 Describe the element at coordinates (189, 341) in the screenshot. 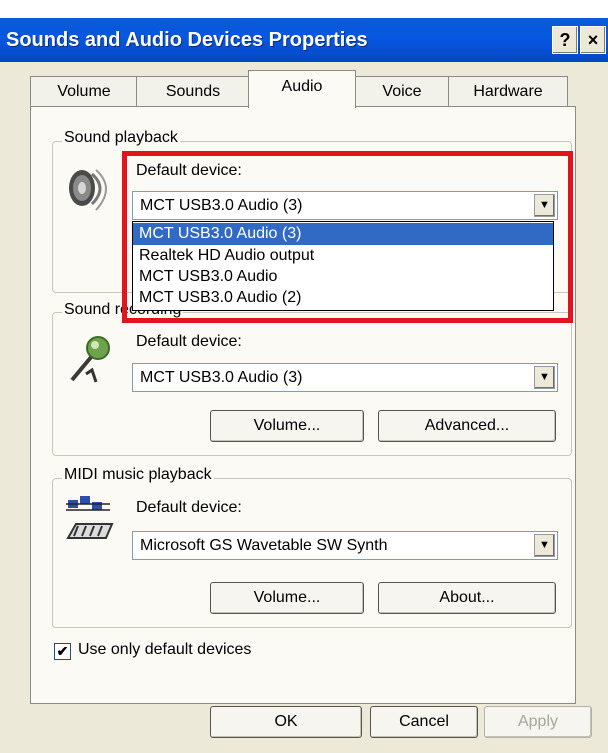

I see `recording-default-device-label: Default device:` at that location.